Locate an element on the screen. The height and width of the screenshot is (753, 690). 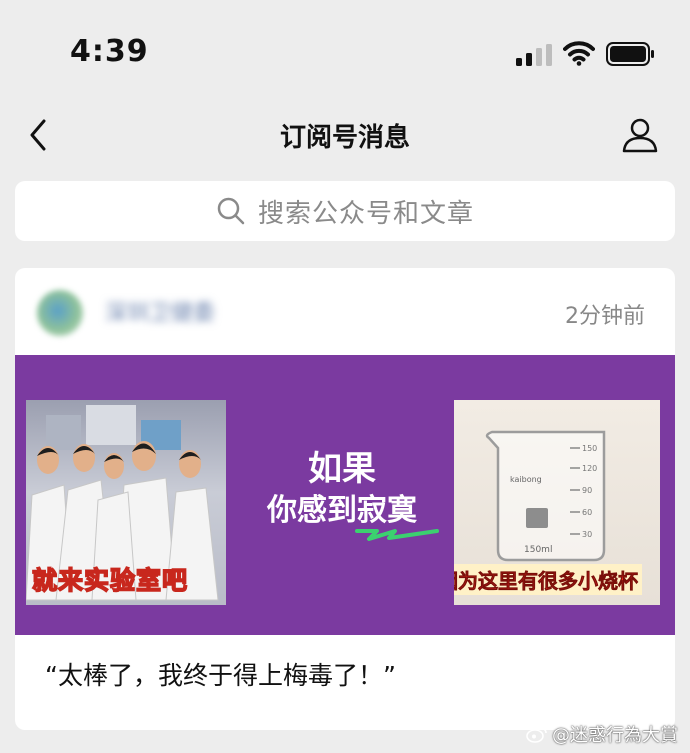
lab-group-photo: 就来实验室吧 is located at coordinates (126, 502).